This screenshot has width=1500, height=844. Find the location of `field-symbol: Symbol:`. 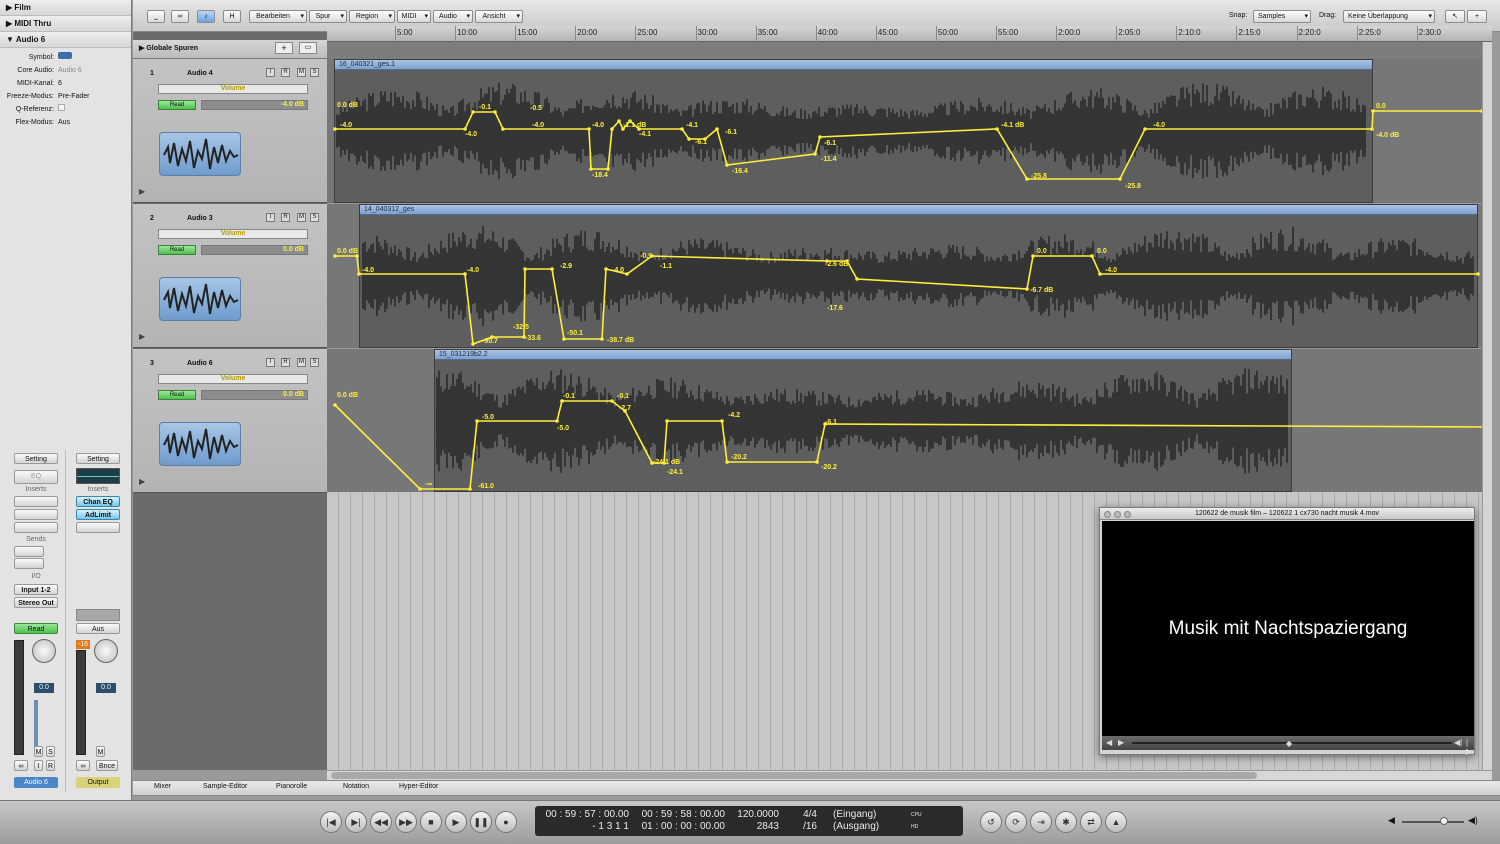

field-symbol: Symbol: is located at coordinates (65, 57).